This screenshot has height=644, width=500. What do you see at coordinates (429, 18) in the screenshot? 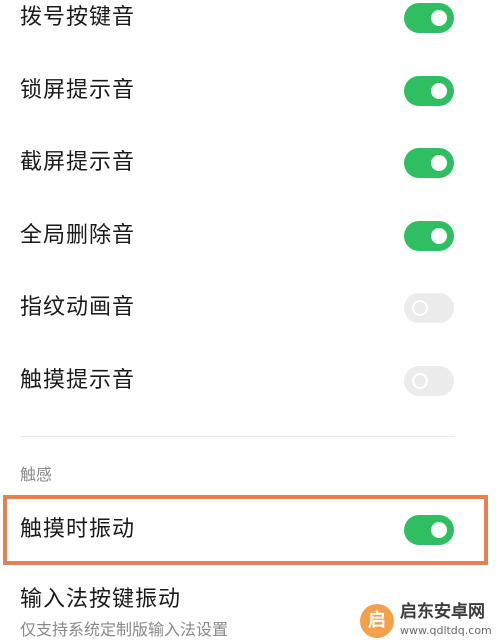
I see `dial-keypad-tone-toggle` at bounding box center [429, 18].